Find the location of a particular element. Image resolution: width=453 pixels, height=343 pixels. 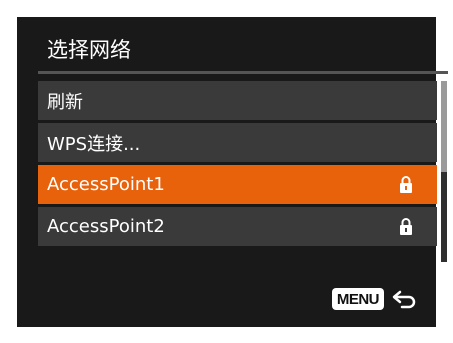

page-title: 选择网络 is located at coordinates (89, 50).